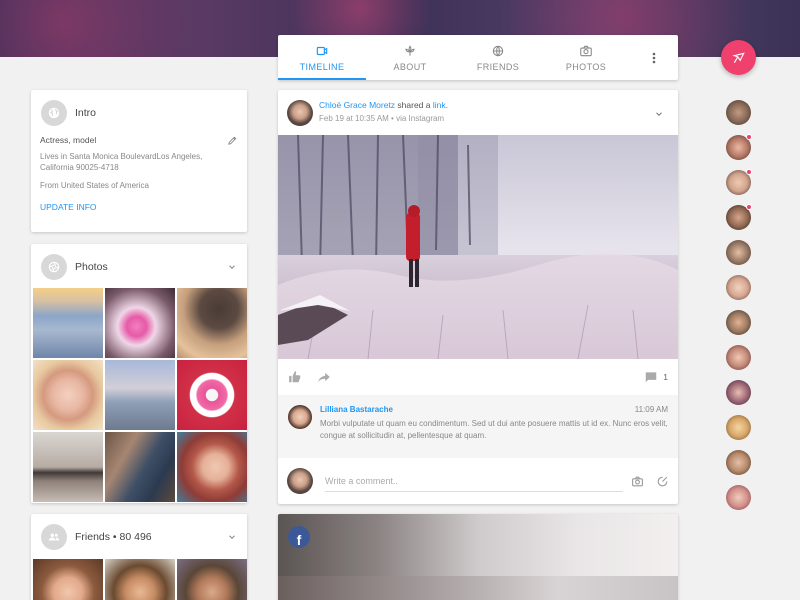 The height and width of the screenshot is (600, 800). I want to click on photo-tea-cup, so click(140, 323).